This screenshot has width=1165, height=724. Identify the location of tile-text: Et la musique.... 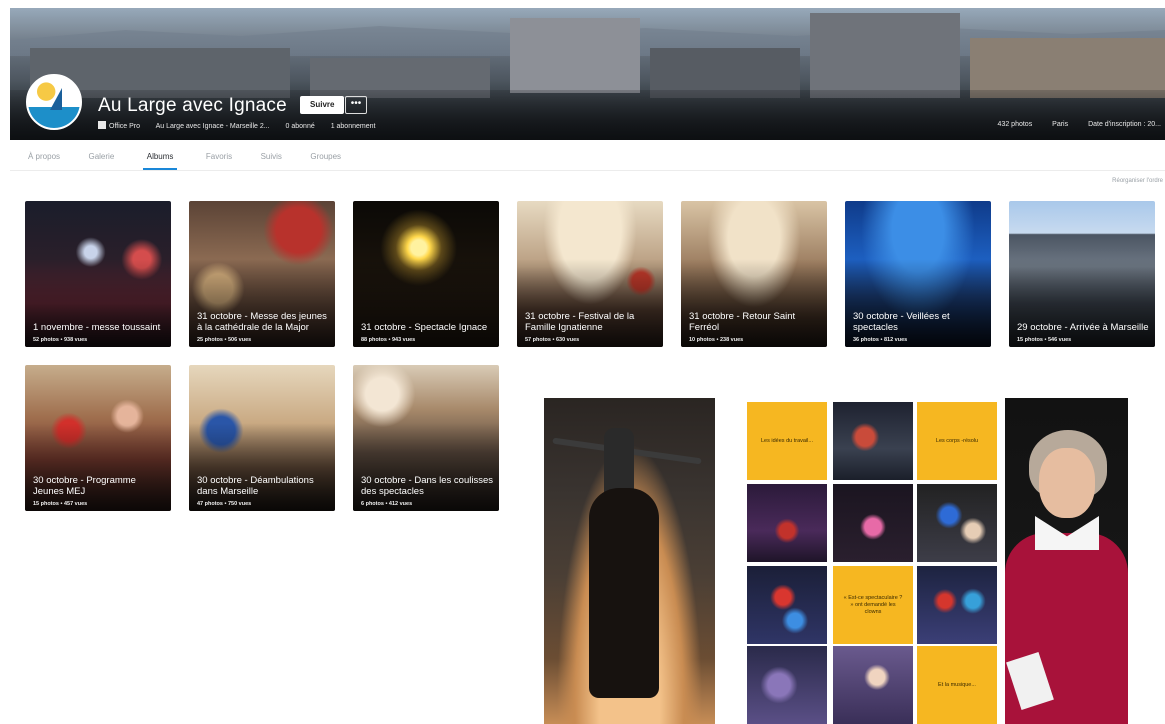
(957, 684).